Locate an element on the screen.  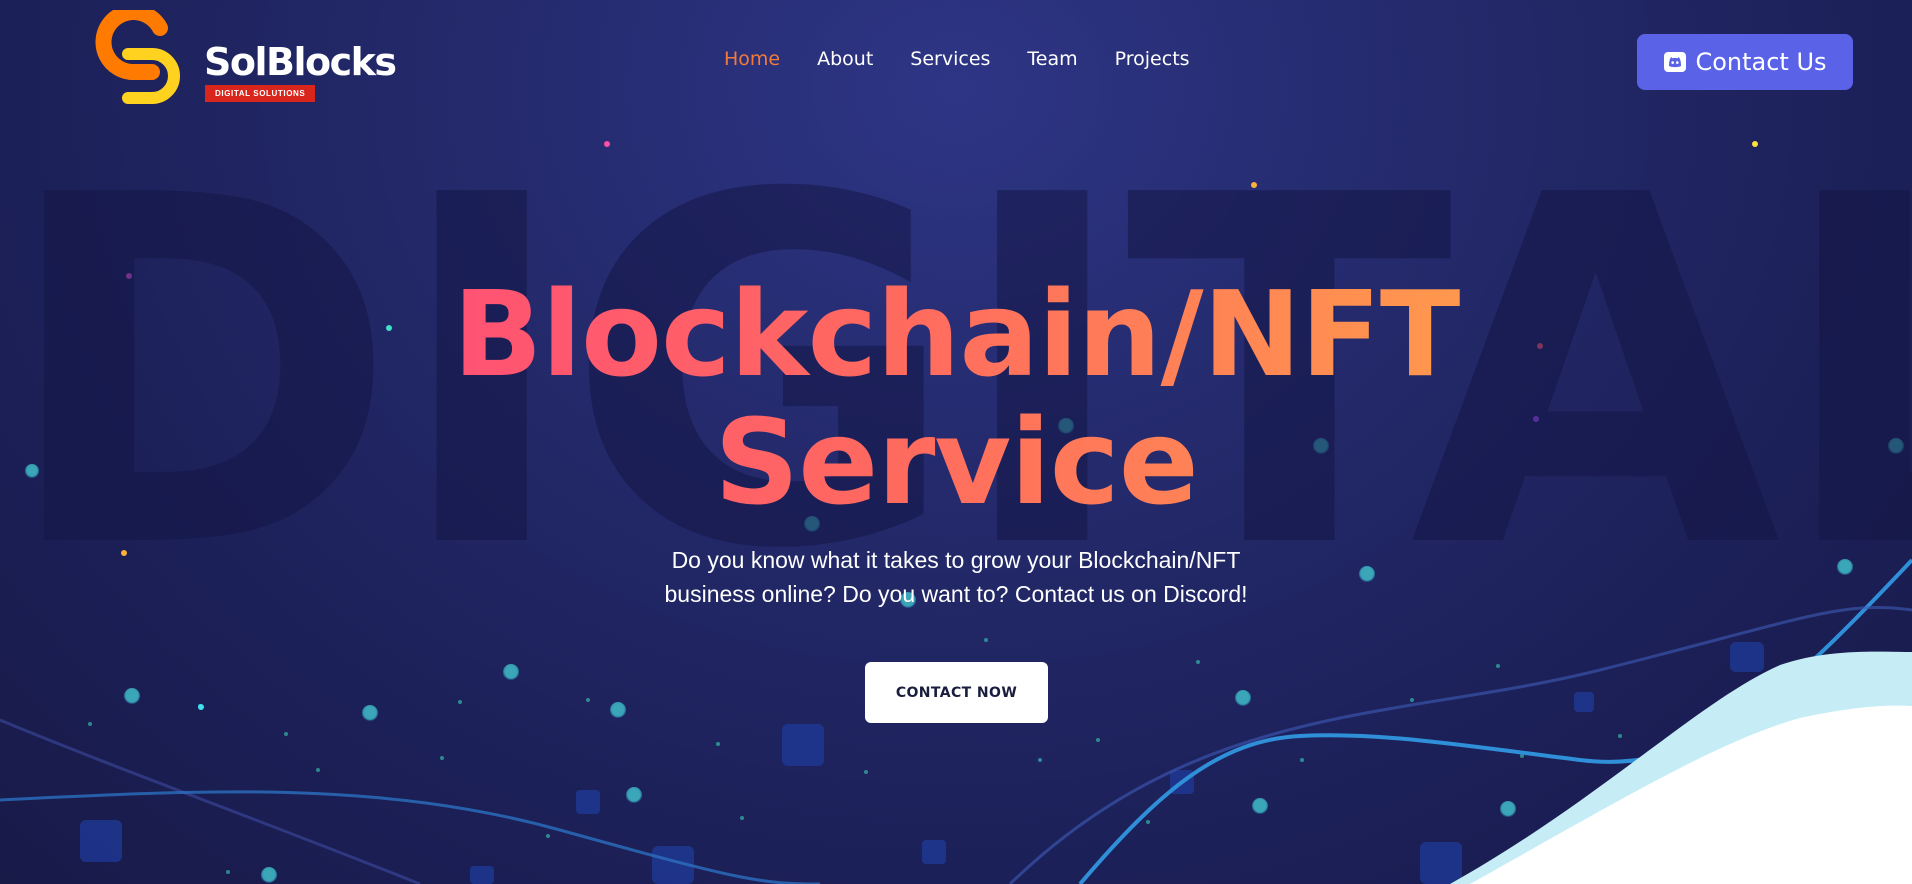
nav-item-services: Services is located at coordinates (950, 59).